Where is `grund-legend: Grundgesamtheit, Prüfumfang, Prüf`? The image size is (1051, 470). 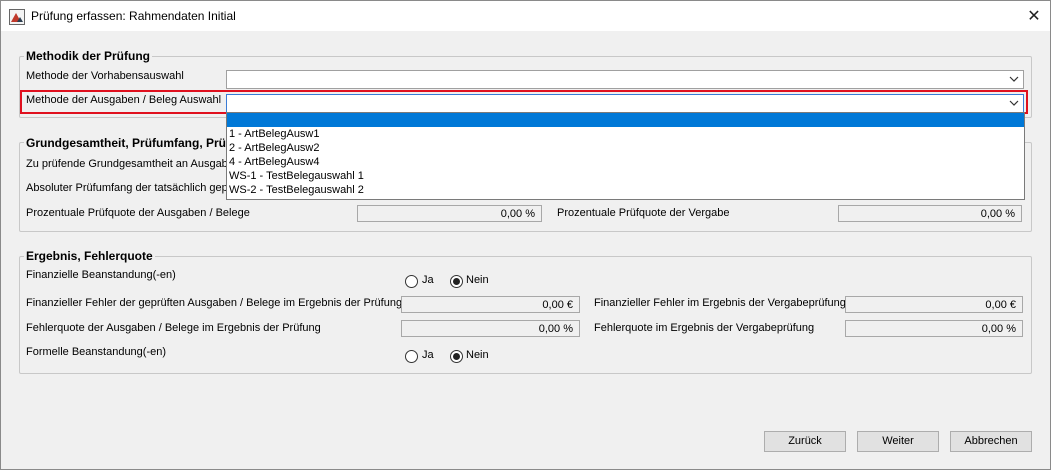 grund-legend: Grundgesamtheit, Prüfumfang, Prüf is located at coordinates (128, 143).